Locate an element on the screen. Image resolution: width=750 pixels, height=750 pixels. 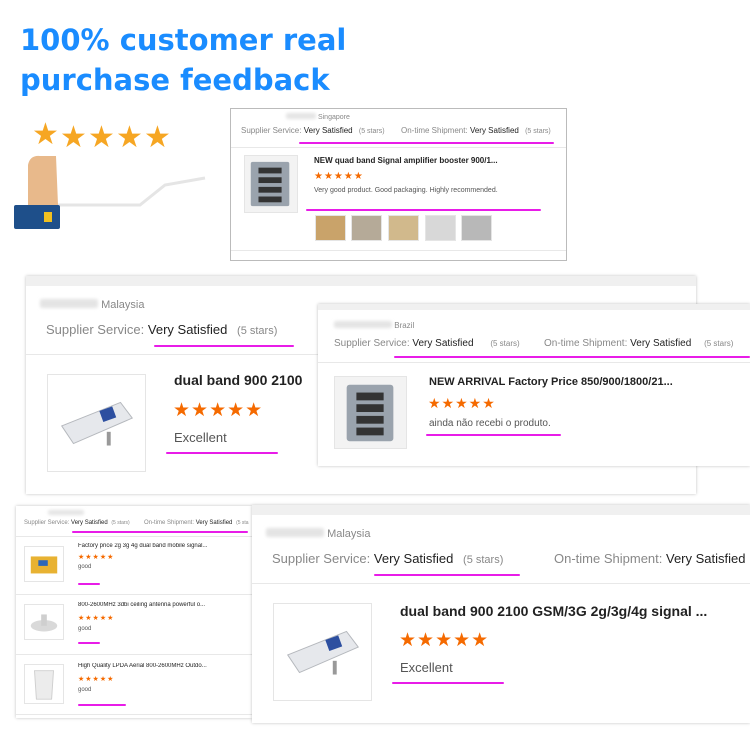
headline: 100% customer real purchase feedback is located at coordinates (183, 60).